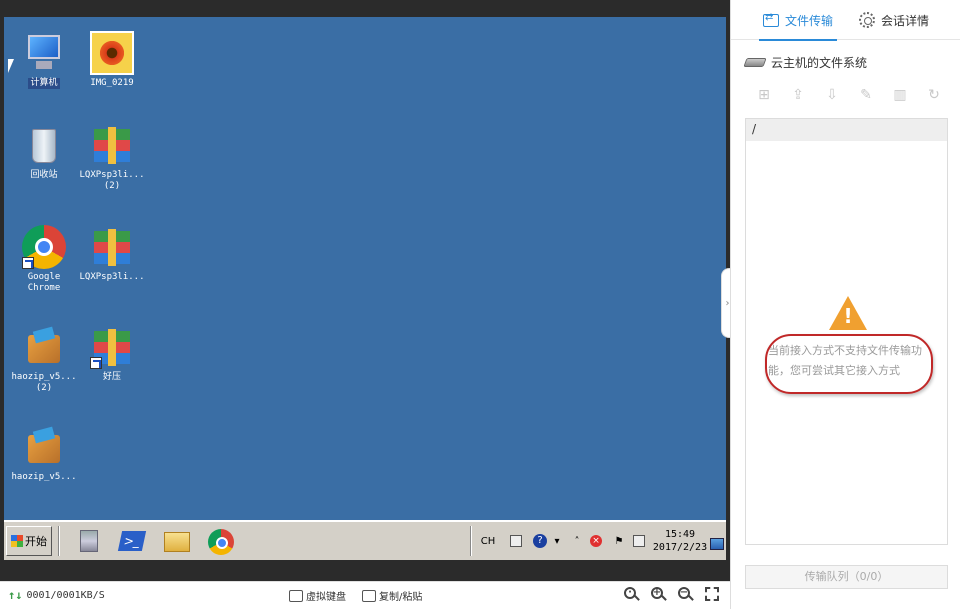  What do you see at coordinates (326, 597) in the screenshot?
I see `virtual-keyboard-label: 虚拟键盘` at bounding box center [326, 597].